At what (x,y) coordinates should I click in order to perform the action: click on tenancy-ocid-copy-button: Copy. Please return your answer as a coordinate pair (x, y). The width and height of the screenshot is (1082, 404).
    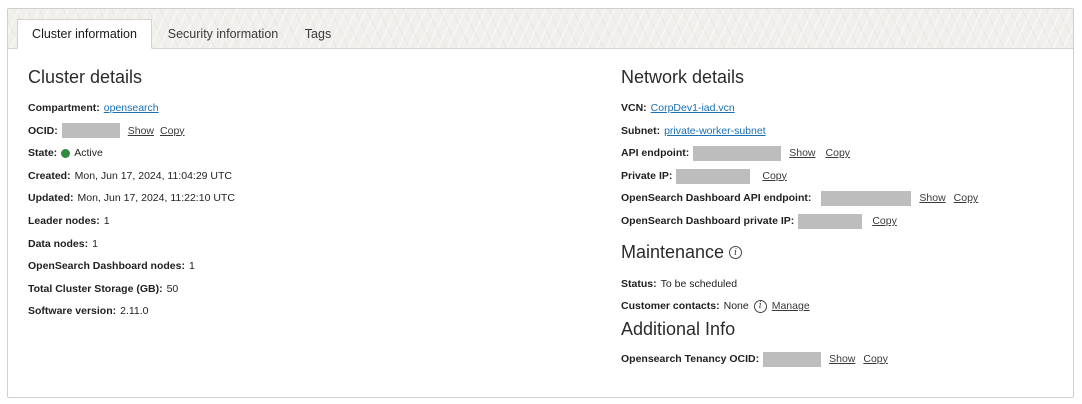
    Looking at the image, I should click on (875, 359).